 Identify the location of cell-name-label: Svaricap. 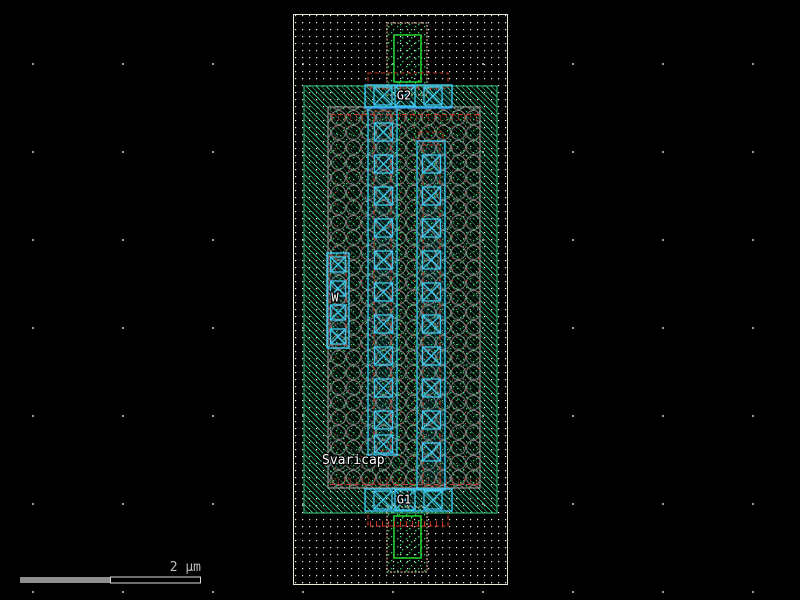
(353, 461).